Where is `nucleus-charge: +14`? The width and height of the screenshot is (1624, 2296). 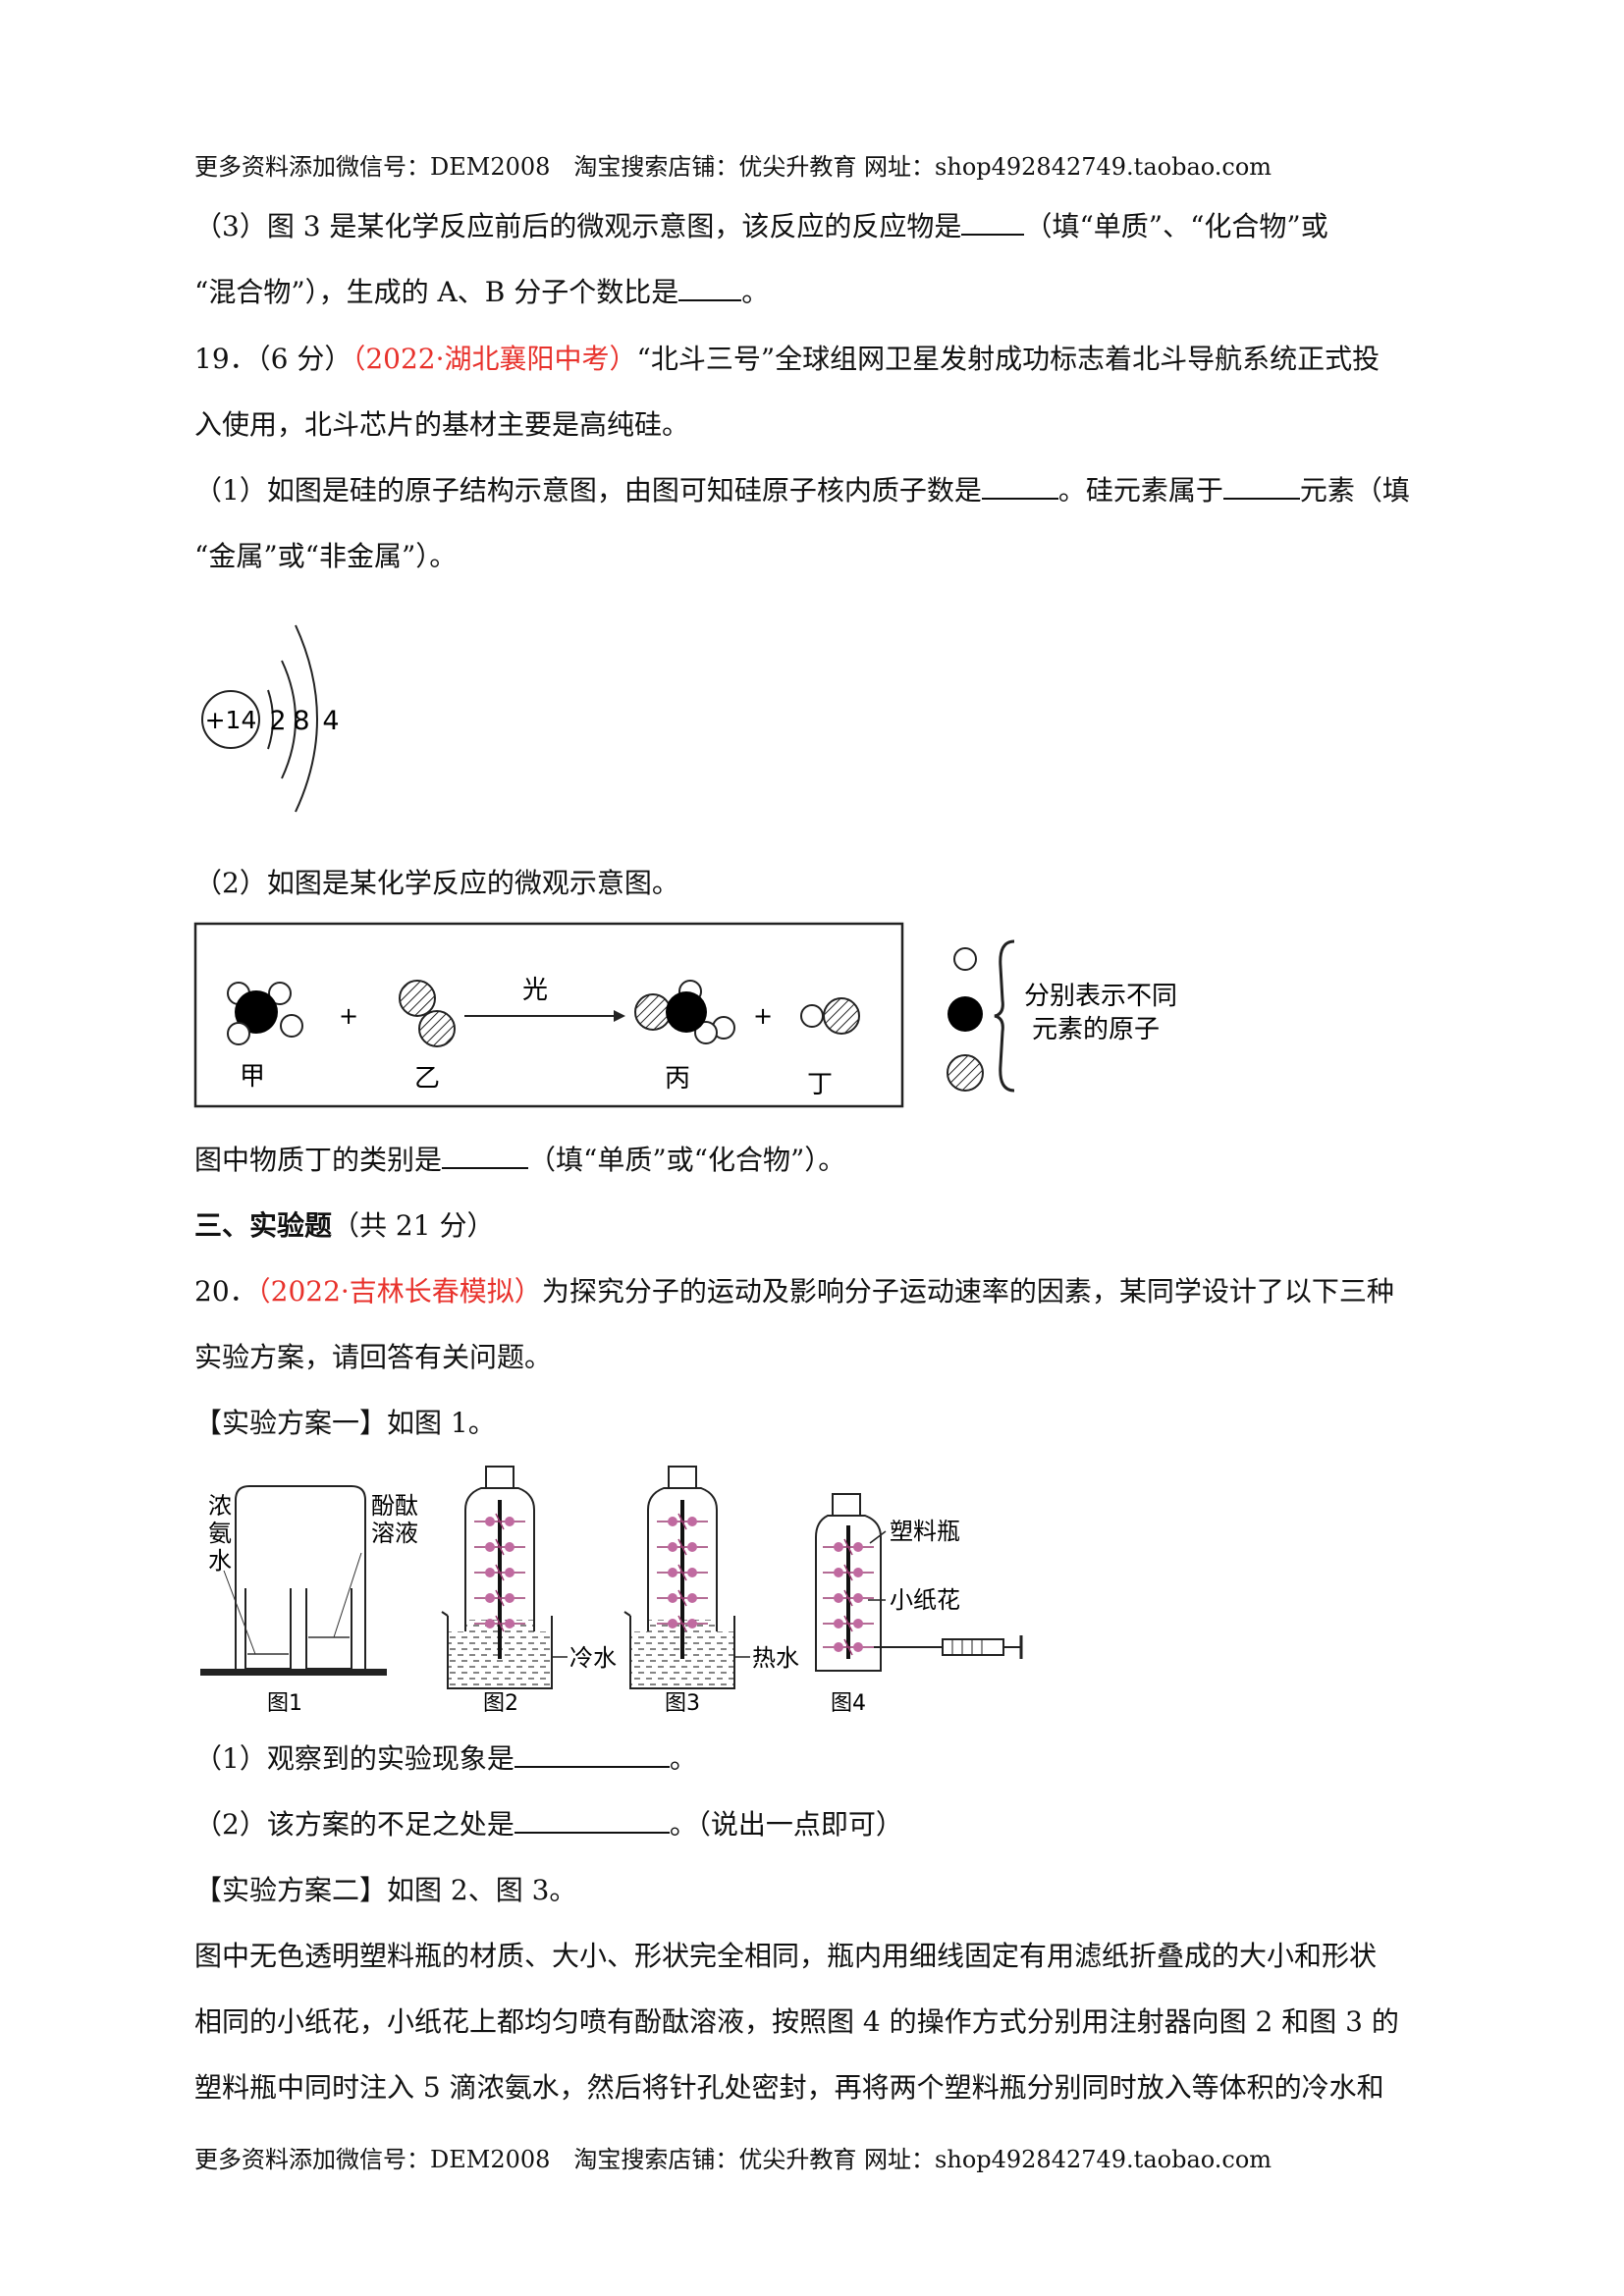
nucleus-charge: +14 is located at coordinates (231, 720).